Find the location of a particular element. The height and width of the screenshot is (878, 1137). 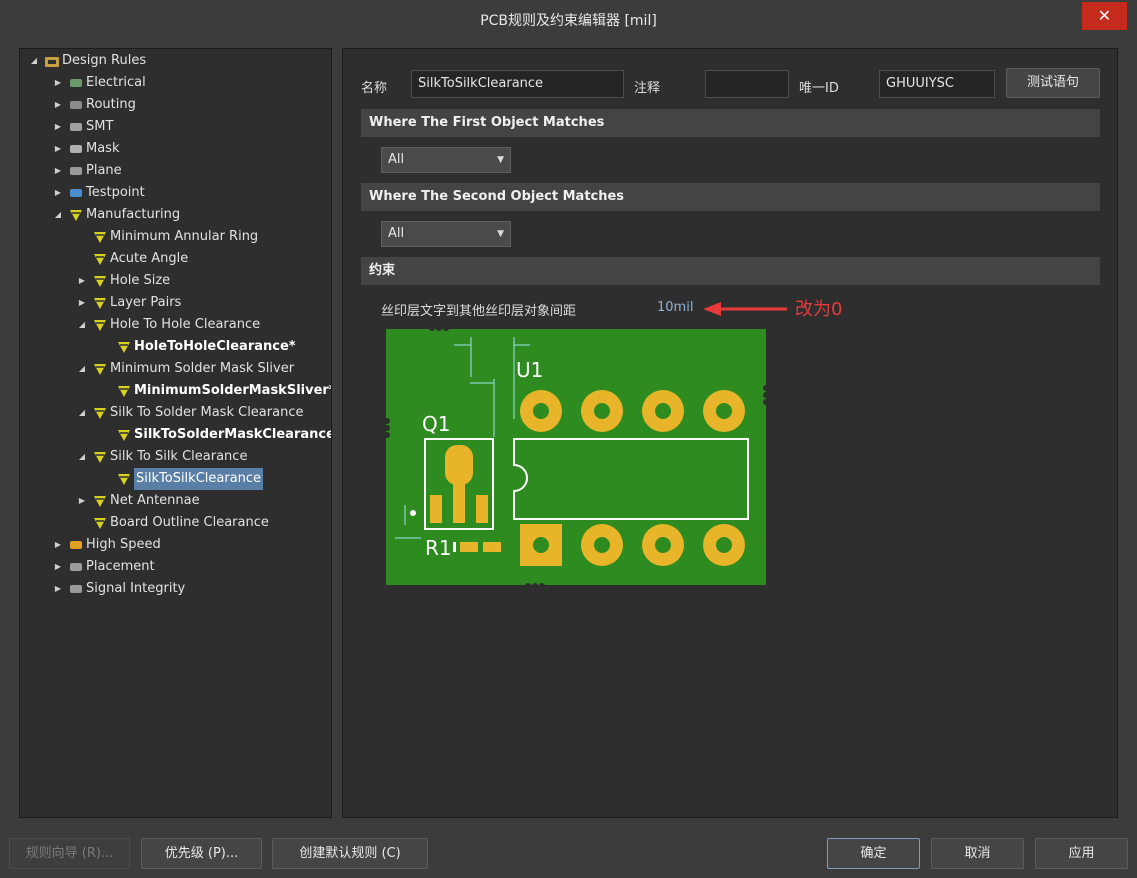

tree-item-label: Manufacturing is located at coordinates (133, 214).